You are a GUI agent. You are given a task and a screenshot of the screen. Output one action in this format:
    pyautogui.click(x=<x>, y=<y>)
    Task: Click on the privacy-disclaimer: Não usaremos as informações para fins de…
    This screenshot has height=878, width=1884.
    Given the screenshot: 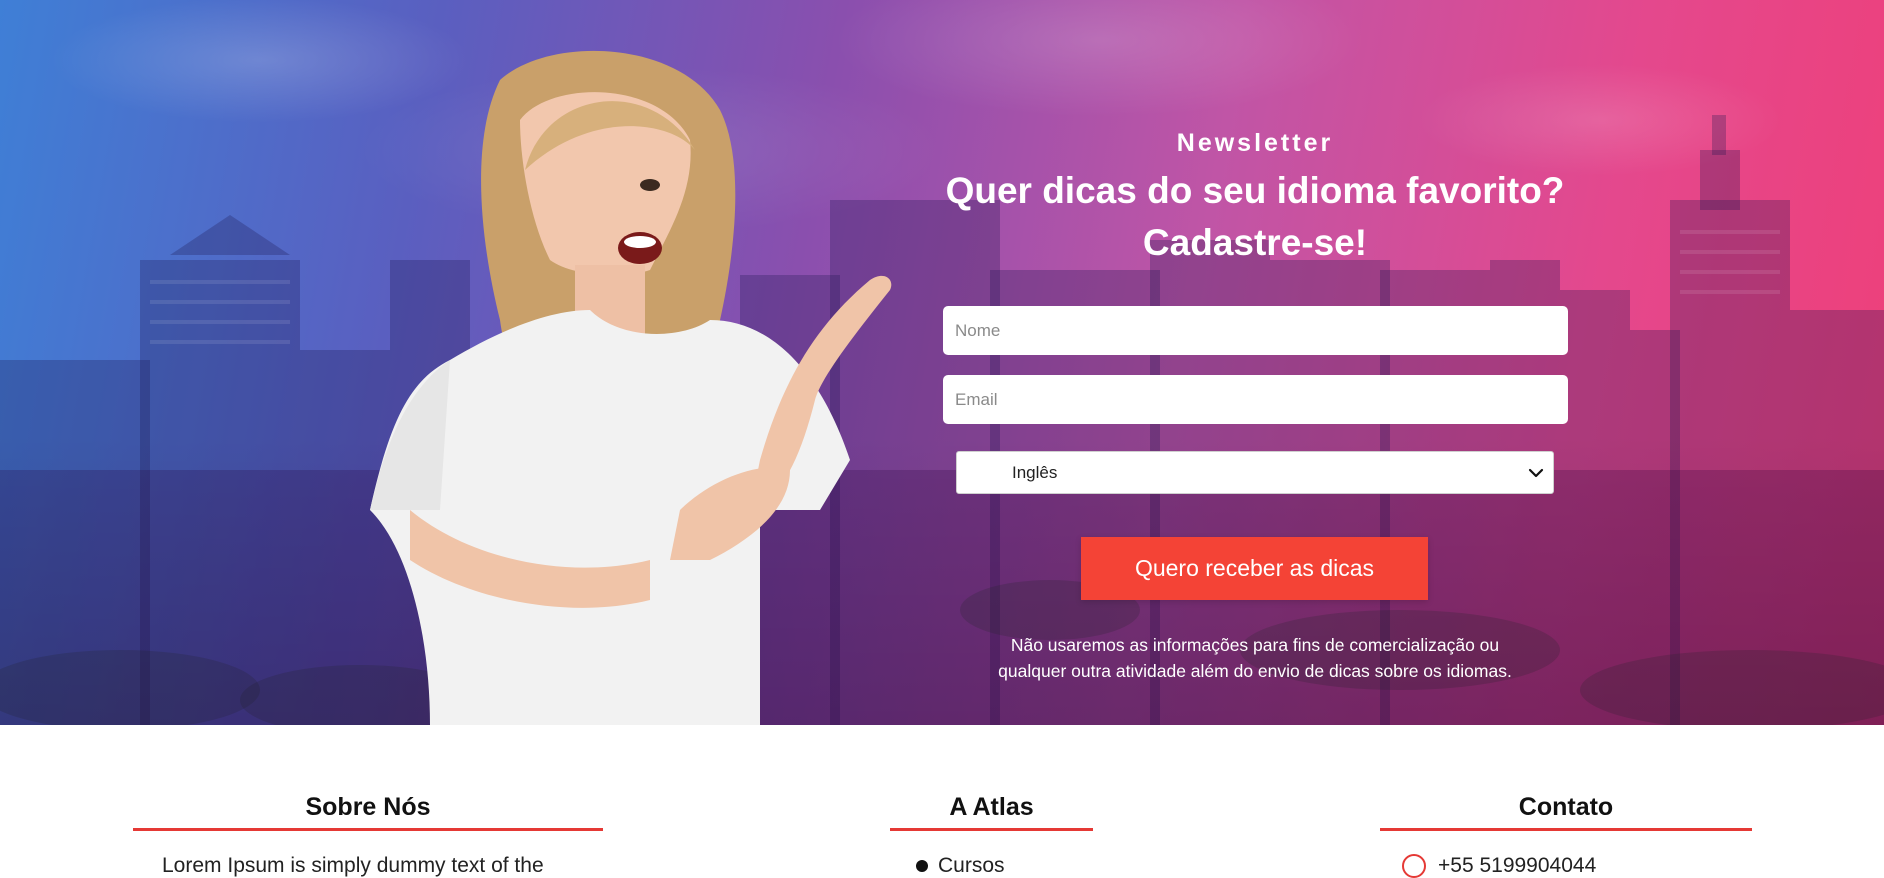 What is the action you would take?
    pyautogui.click(x=1255, y=658)
    